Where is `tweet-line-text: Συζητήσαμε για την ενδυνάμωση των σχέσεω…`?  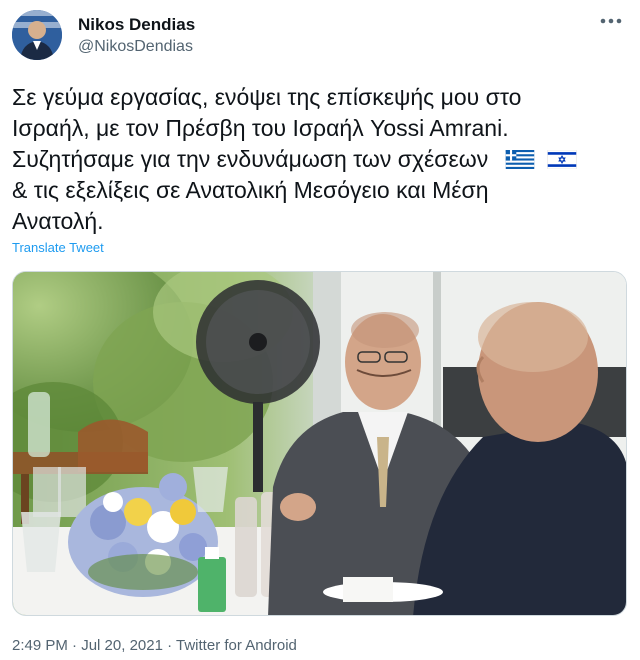
tweet-line-text: Συζητήσαμε για την ενδυνάμωση των σχέσεω… is located at coordinates (250, 159).